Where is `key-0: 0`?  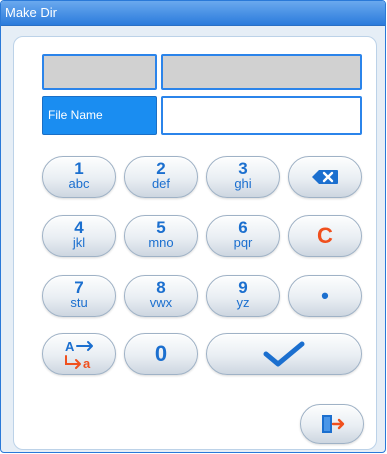
key-0: 0 is located at coordinates (161, 354).